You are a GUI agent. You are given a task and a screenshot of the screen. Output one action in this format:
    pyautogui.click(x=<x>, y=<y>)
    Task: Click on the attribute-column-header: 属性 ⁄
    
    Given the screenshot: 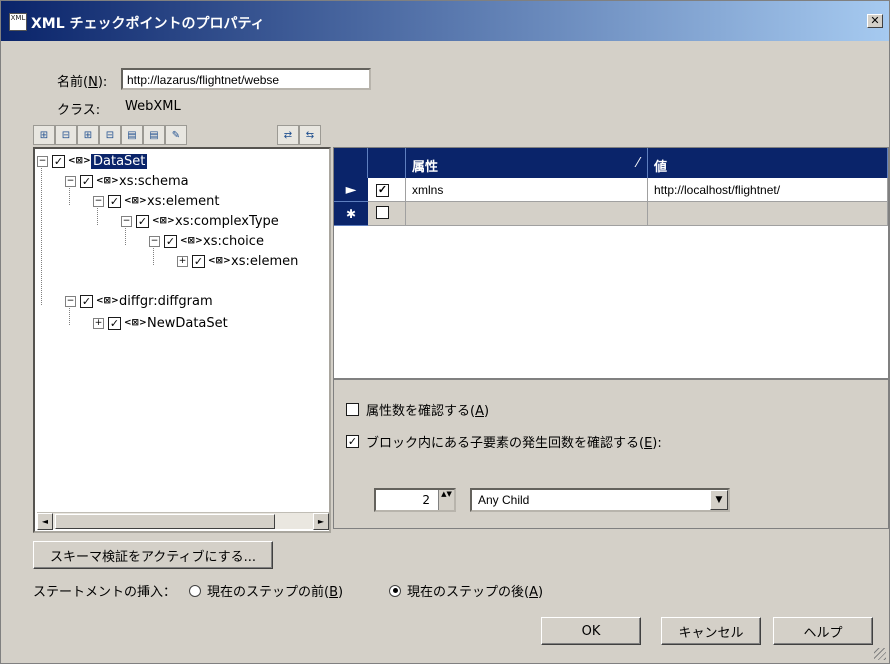 What is the action you would take?
    pyautogui.click(x=527, y=163)
    